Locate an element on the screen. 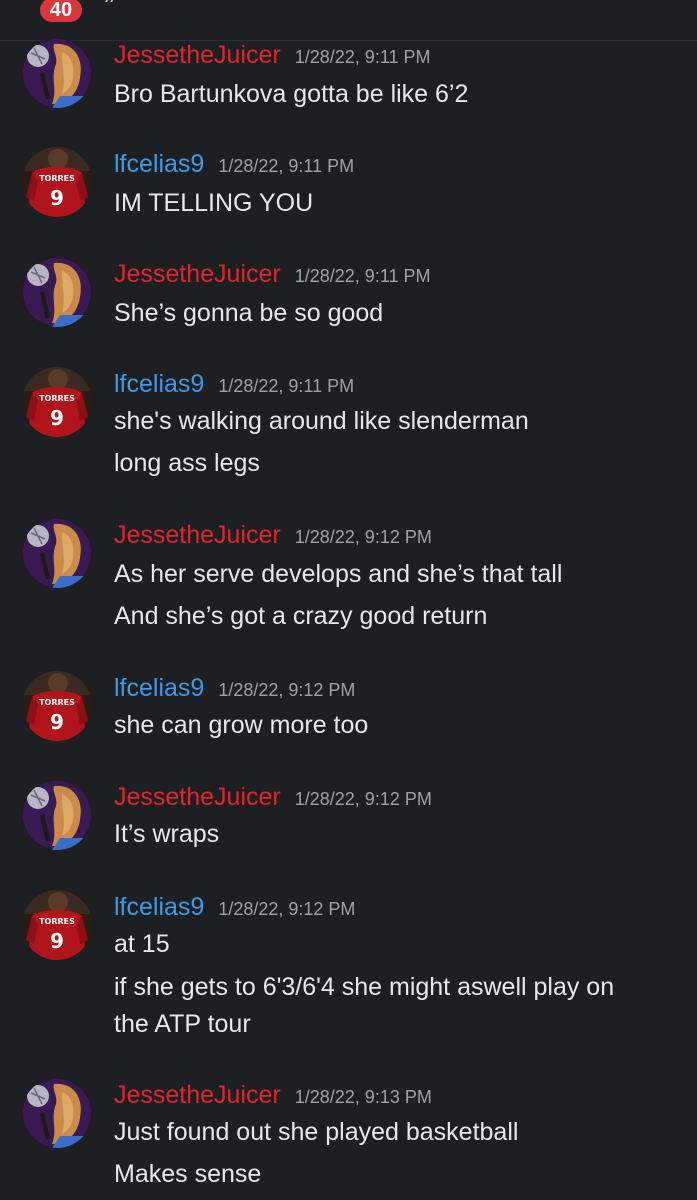 Image resolution: width=697 pixels, height=1200 pixels. message-text: And she’s got a crazy good return is located at coordinates (301, 616).